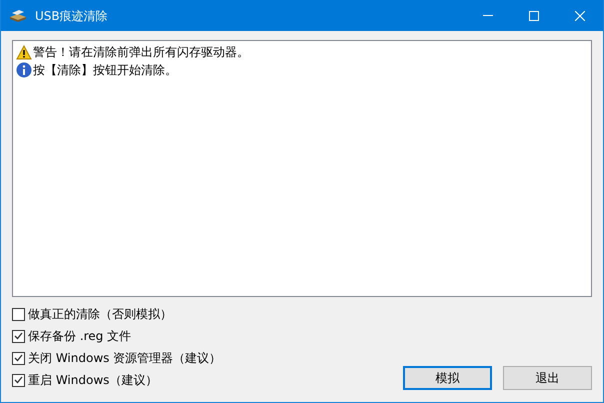  Describe the element at coordinates (125, 358) in the screenshot. I see `checkbox-label: 关闭 Windows 资源管理器（建议）` at that location.